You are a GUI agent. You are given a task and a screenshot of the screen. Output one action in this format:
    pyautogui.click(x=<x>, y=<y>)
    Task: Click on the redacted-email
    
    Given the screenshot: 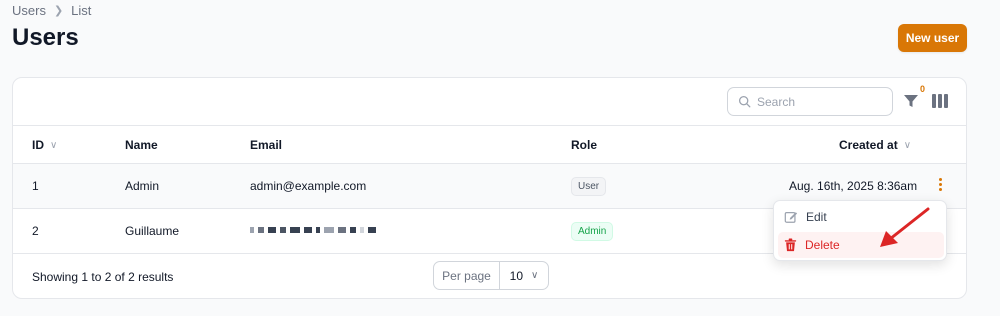 What is the action you would take?
    pyautogui.click(x=313, y=230)
    